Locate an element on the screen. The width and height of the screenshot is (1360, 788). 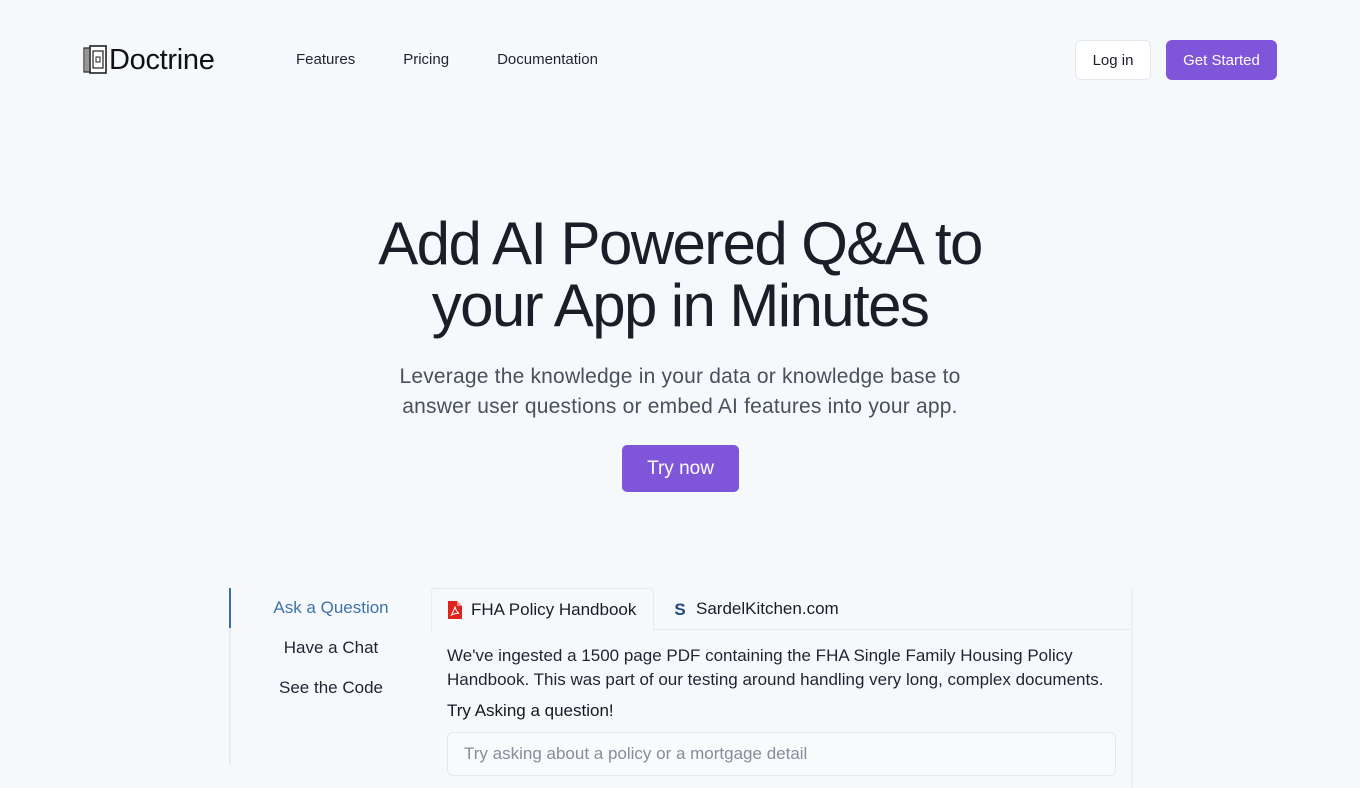
login-button: Log in is located at coordinates (1113, 60).